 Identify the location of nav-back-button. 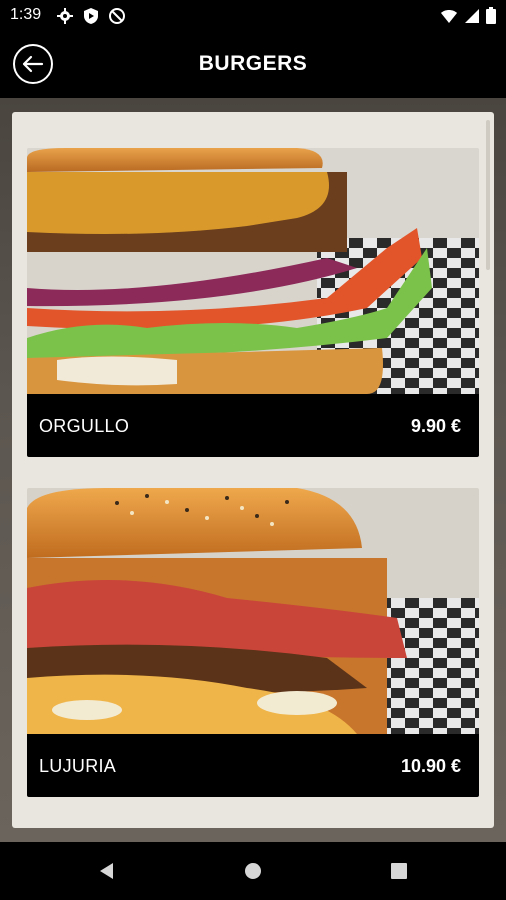
(107, 871).